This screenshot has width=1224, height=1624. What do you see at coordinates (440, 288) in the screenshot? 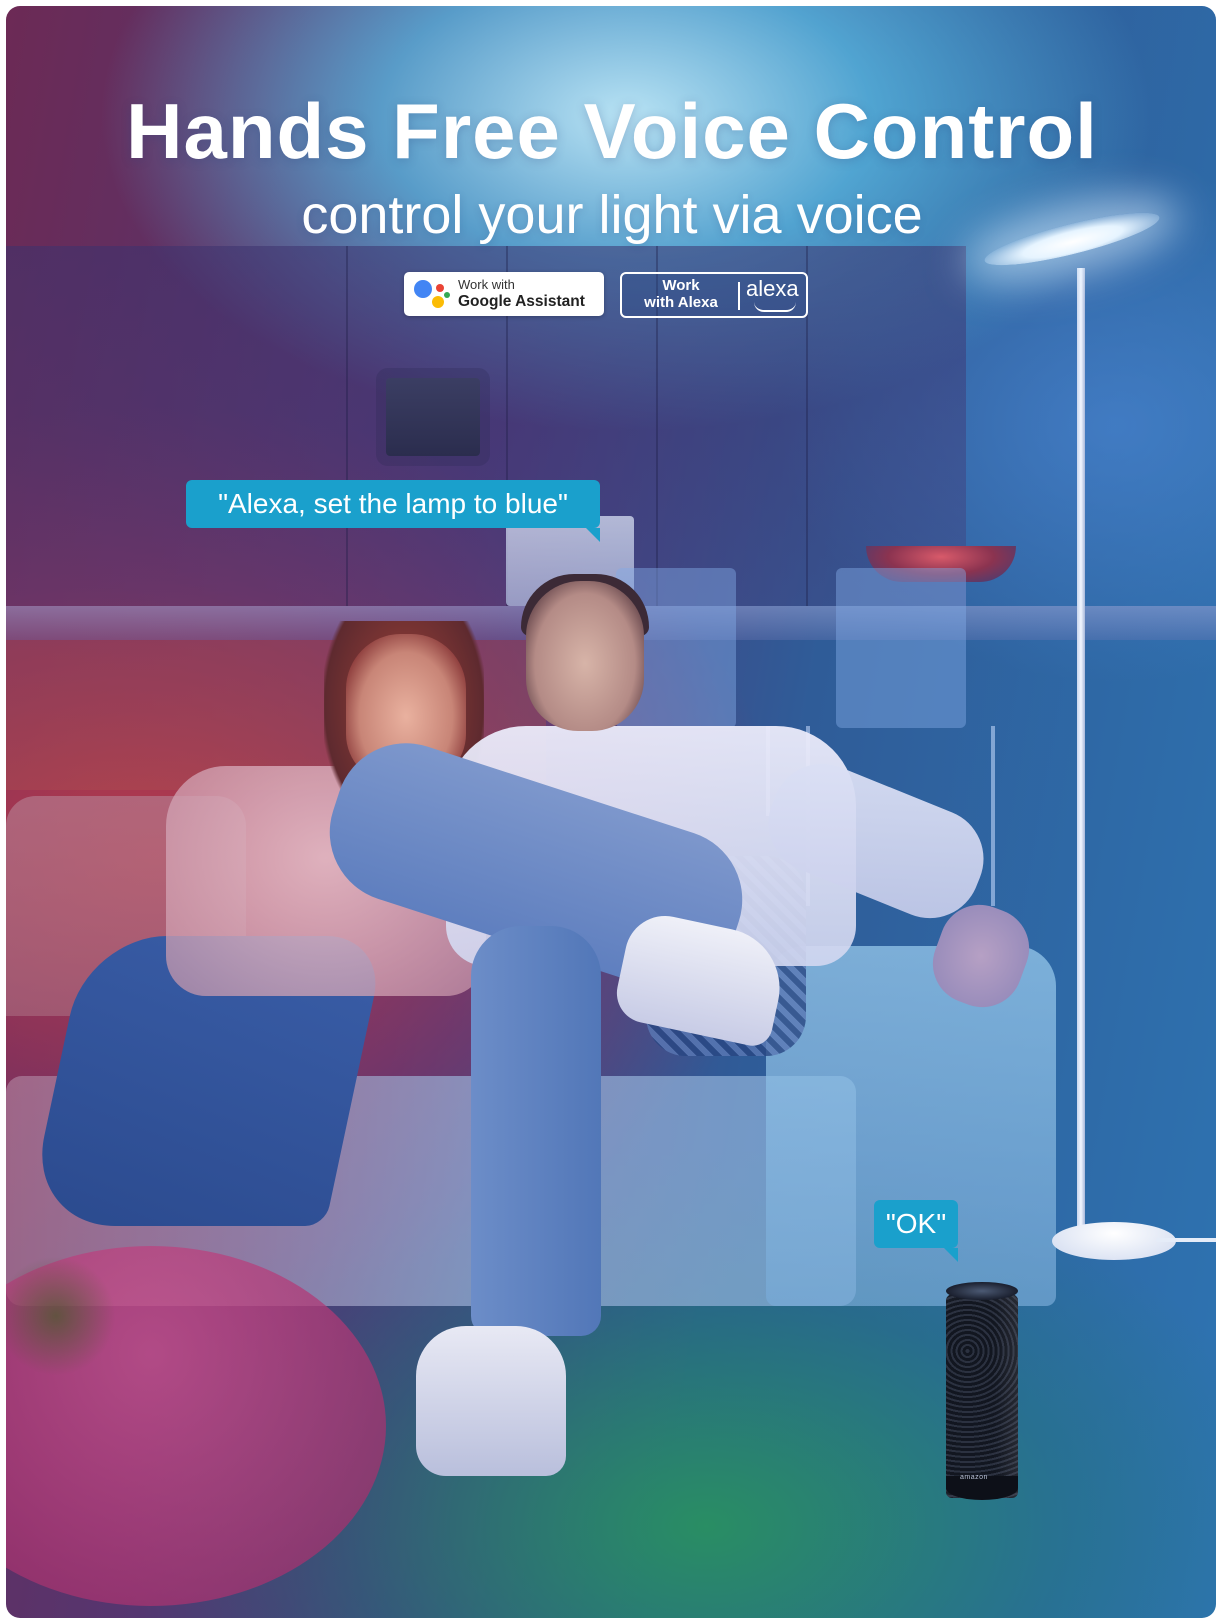
I see `google-dot-red` at bounding box center [440, 288].